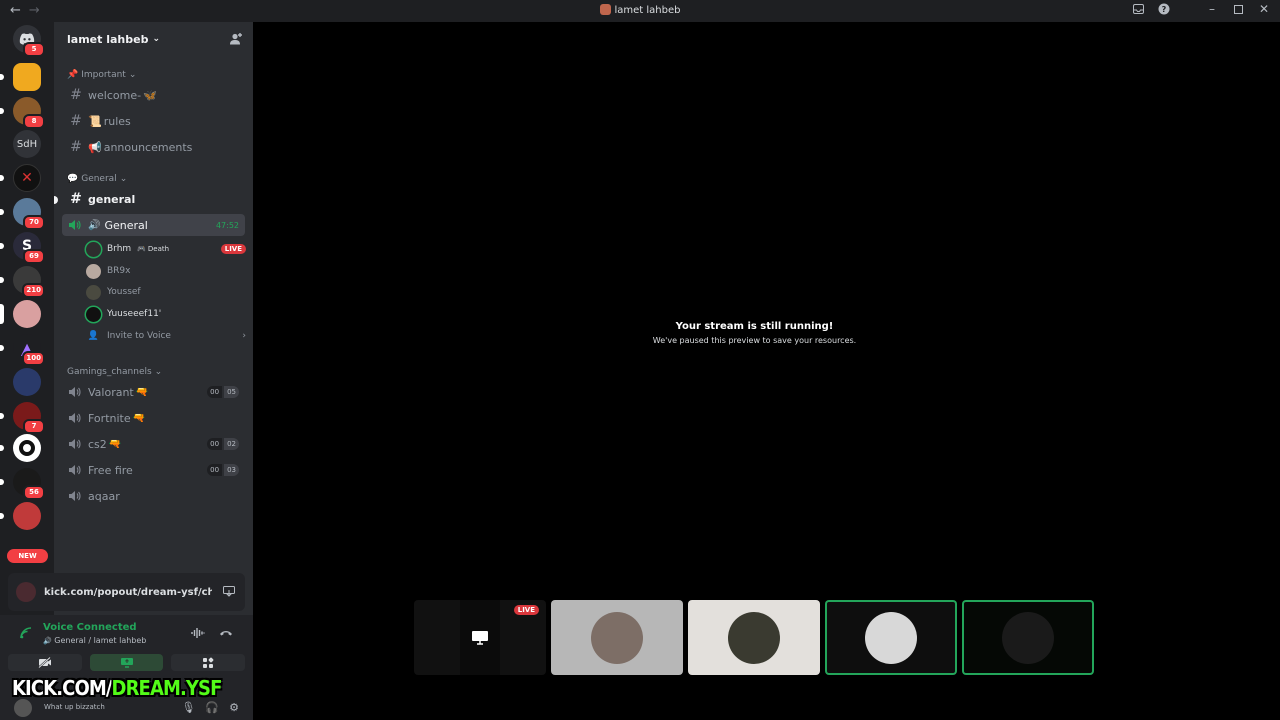 The height and width of the screenshot is (720, 1280). Describe the element at coordinates (208, 662) in the screenshot. I see `activities-button` at that location.